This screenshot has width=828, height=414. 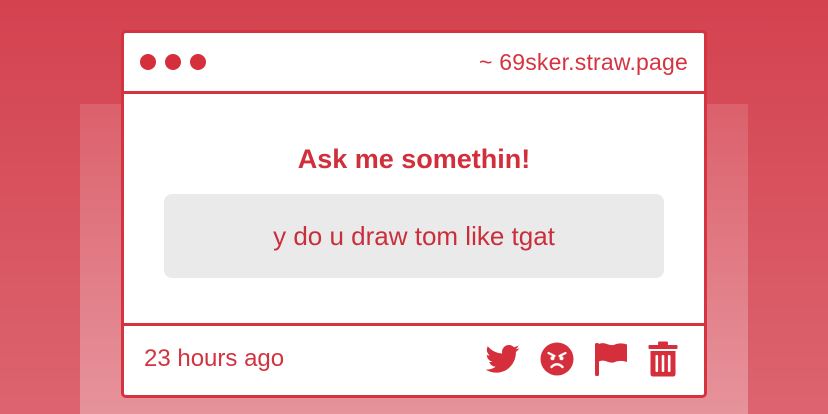 I want to click on window-titlebar: ~ 69sker.straw.page, so click(x=414, y=63).